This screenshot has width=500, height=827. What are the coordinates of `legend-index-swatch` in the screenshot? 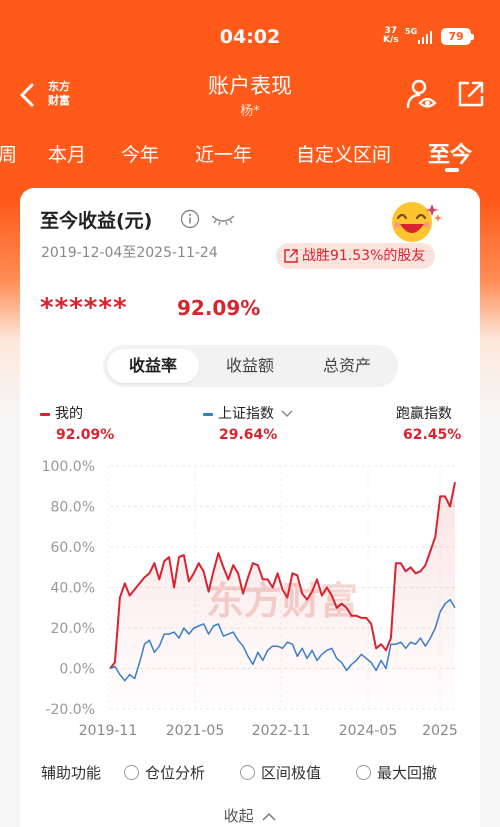 It's located at (208, 414).